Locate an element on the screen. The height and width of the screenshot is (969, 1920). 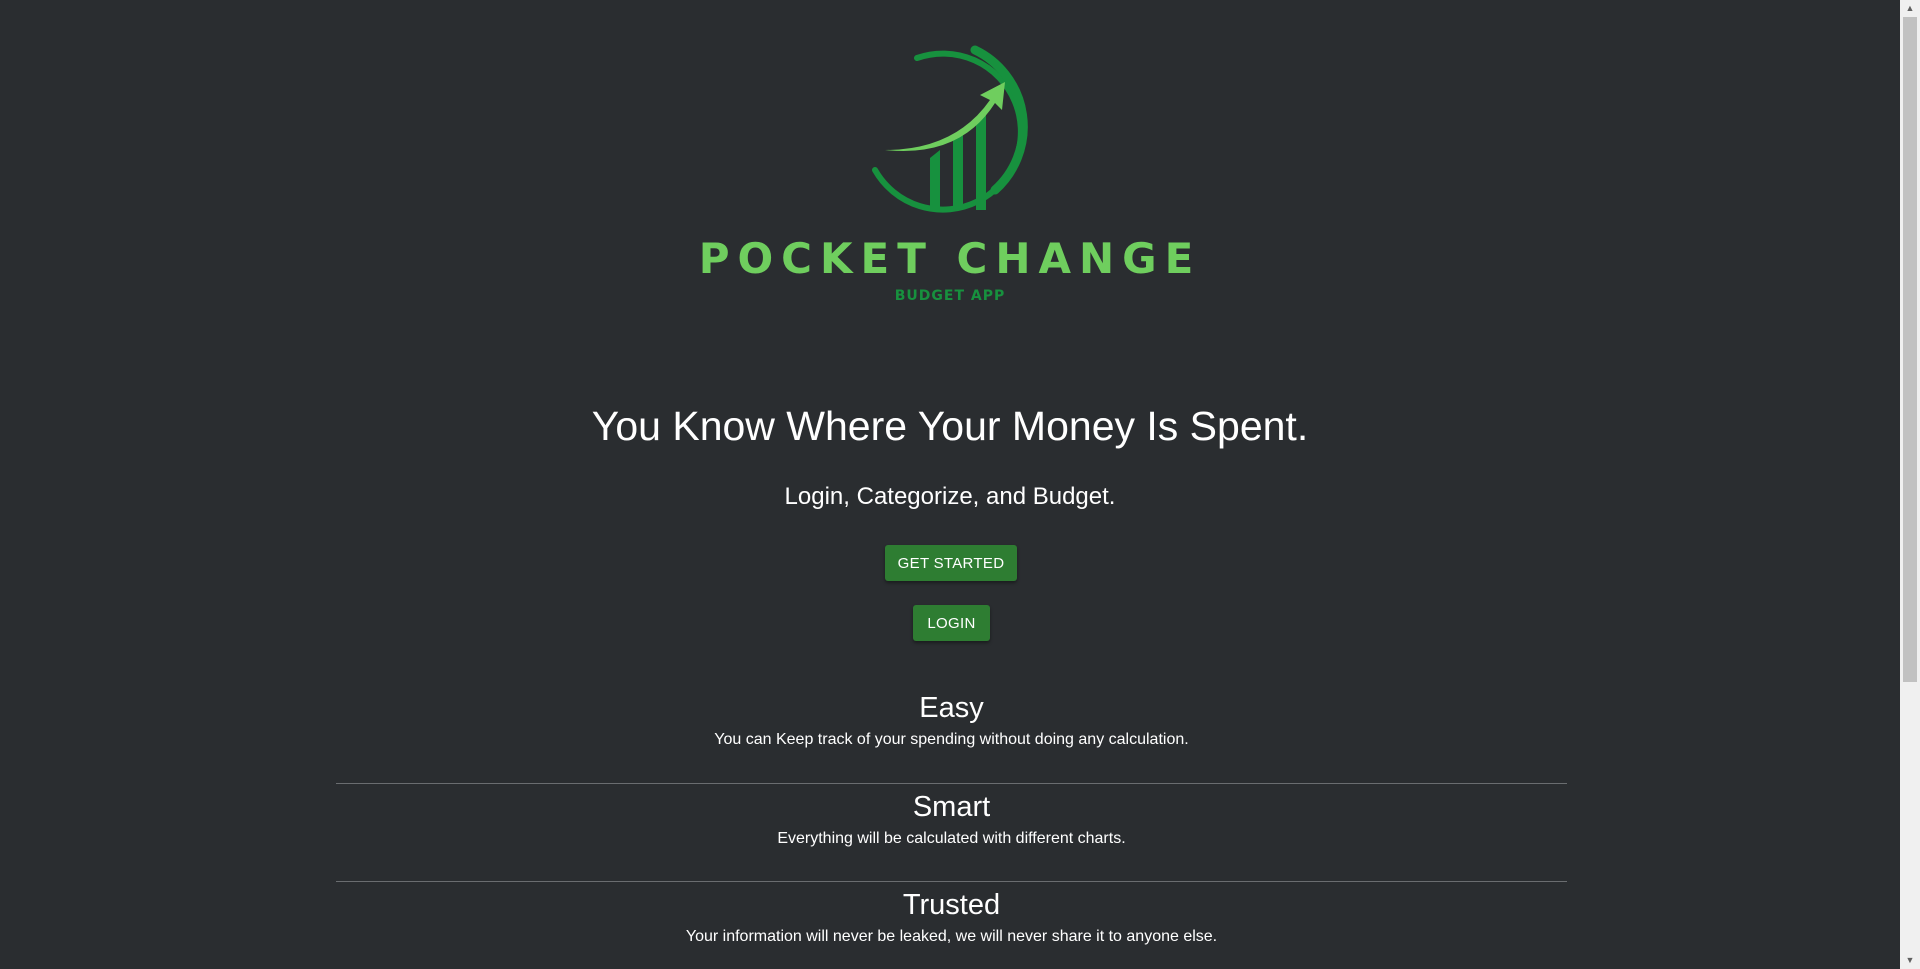
triangle-down-icon: ▼ is located at coordinates (1910, 960).